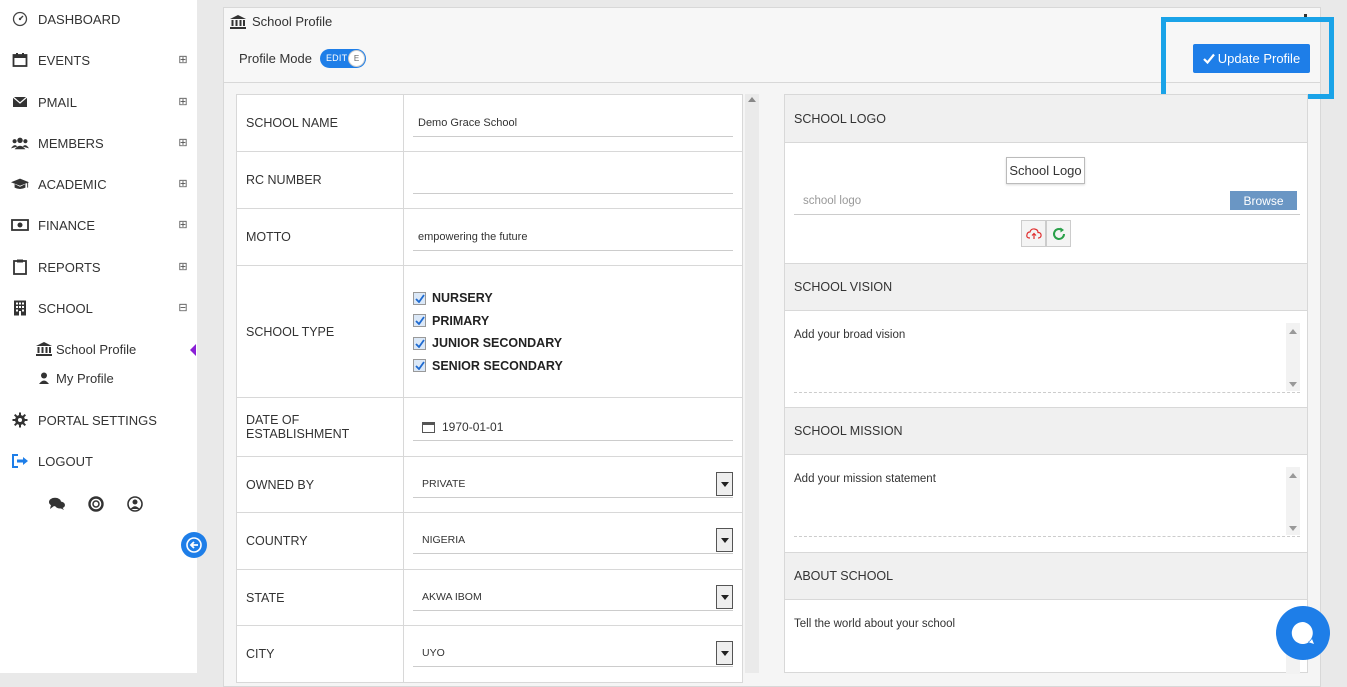 The image size is (1347, 687). What do you see at coordinates (573, 298) in the screenshot?
I see `checkbox-nursery: NURSERY` at bounding box center [573, 298].